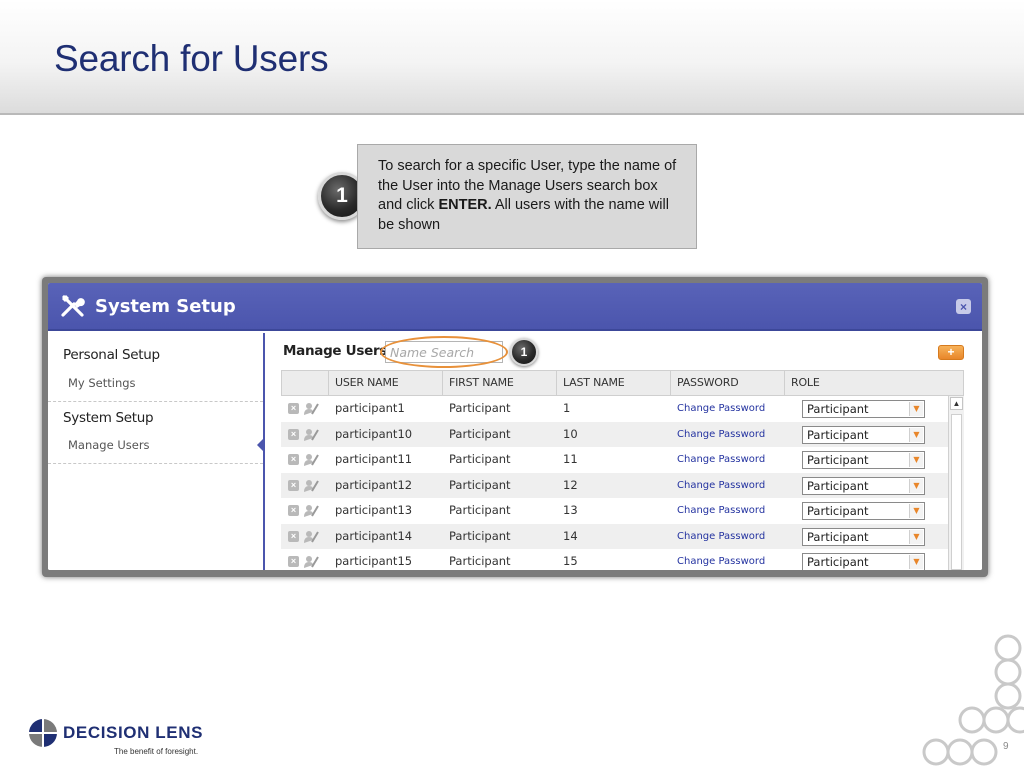 The height and width of the screenshot is (768, 1024). What do you see at coordinates (727, 383) in the screenshot?
I see `column-header-password: PASSWORD` at bounding box center [727, 383].